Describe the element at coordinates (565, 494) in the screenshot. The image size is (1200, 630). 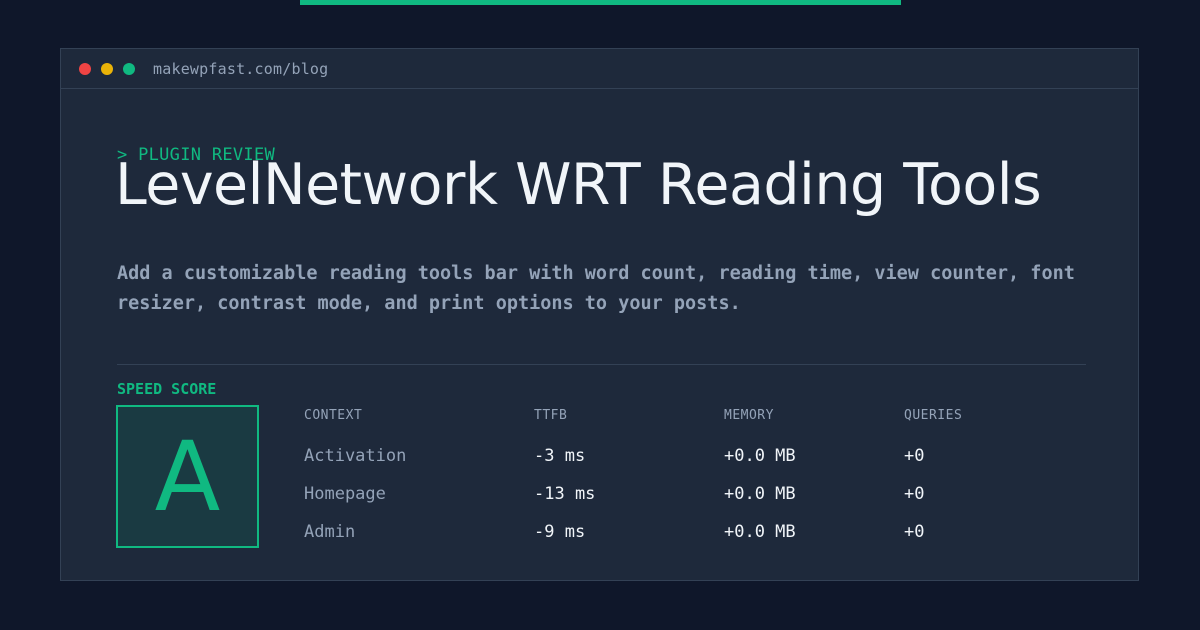
I see `row-ttfb: -13 ms` at that location.